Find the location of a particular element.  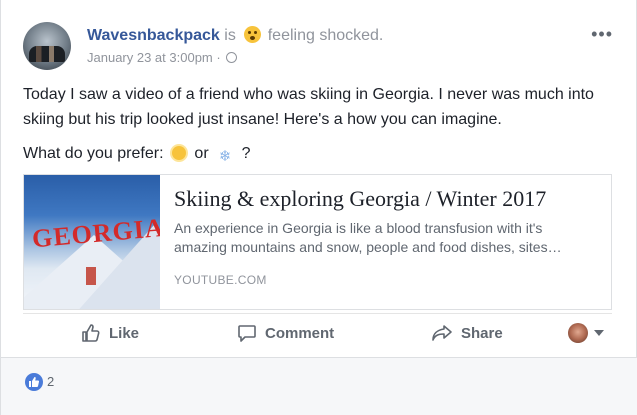

avatar-photo is located at coordinates (47, 54).